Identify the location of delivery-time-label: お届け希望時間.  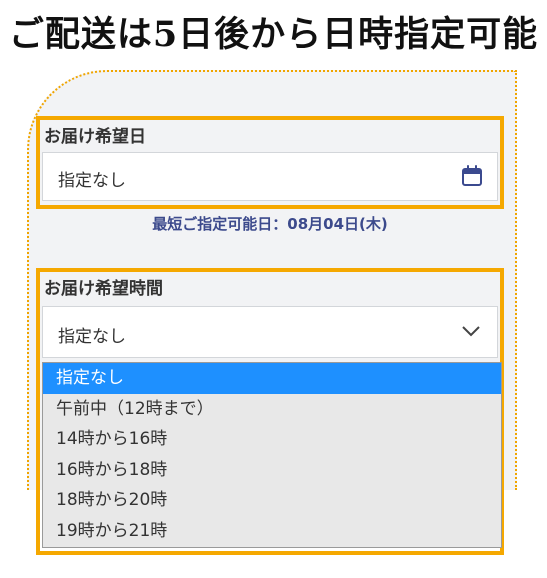
(103, 289).